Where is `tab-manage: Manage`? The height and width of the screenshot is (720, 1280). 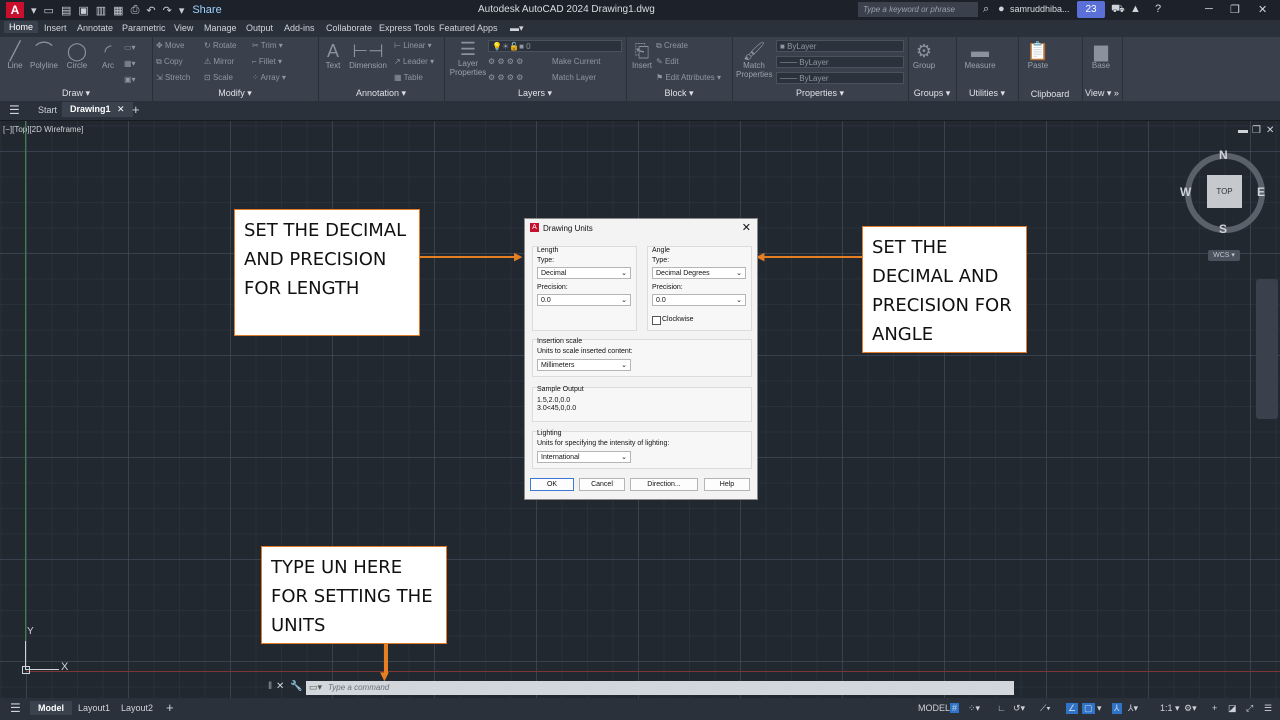
tab-manage: Manage is located at coordinates (220, 28).